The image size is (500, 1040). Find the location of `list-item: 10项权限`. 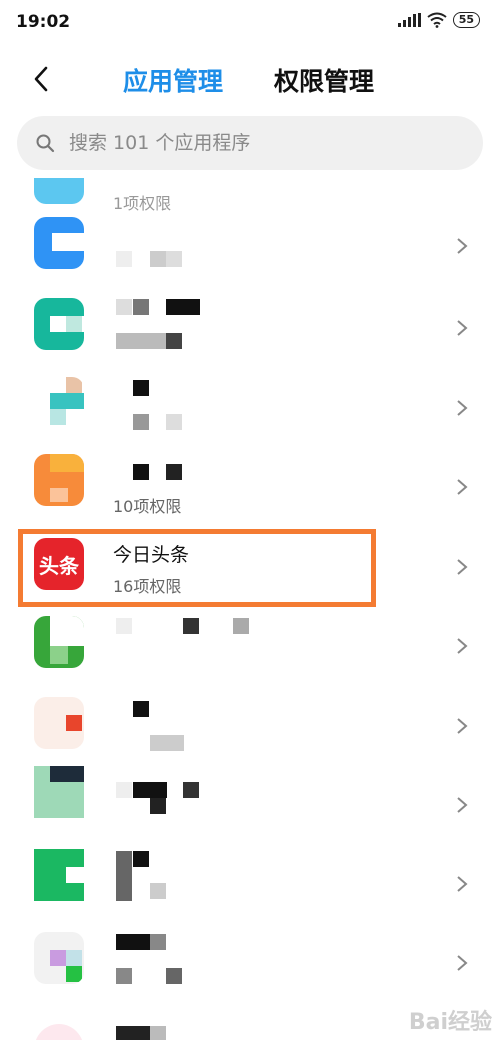

list-item: 10项权限 is located at coordinates (250, 483).